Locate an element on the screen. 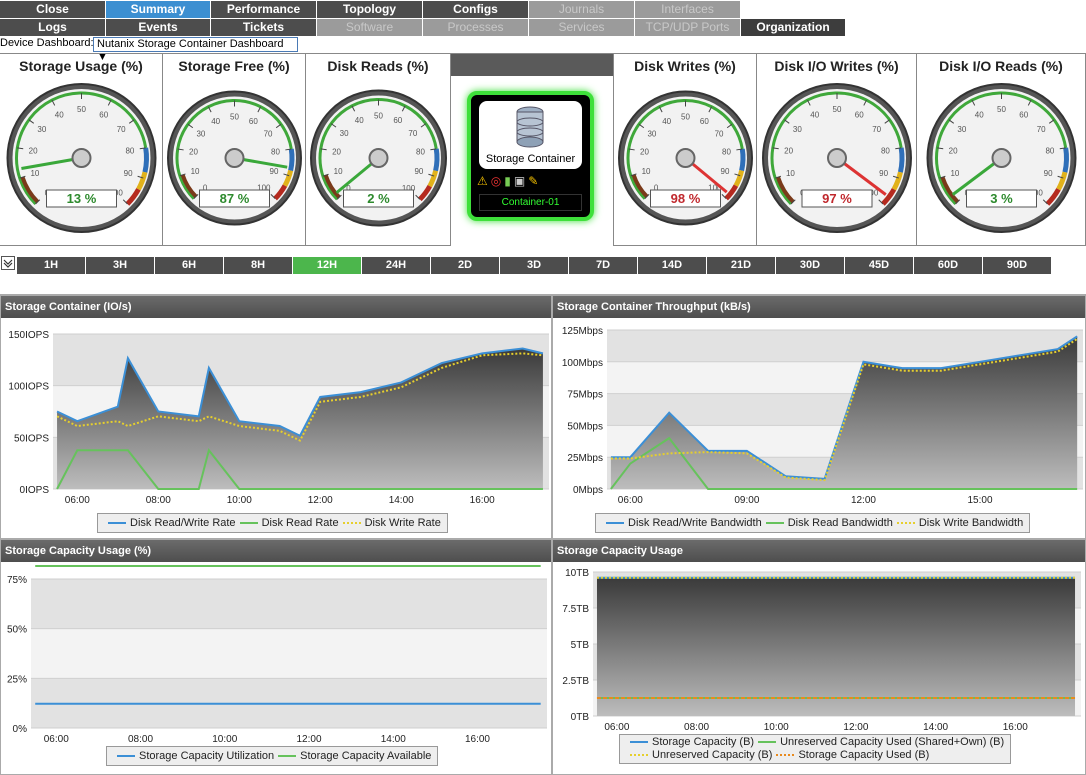 The width and height of the screenshot is (1086, 775). legend-item: Storage Capacity Used (B) is located at coordinates (850, 755).